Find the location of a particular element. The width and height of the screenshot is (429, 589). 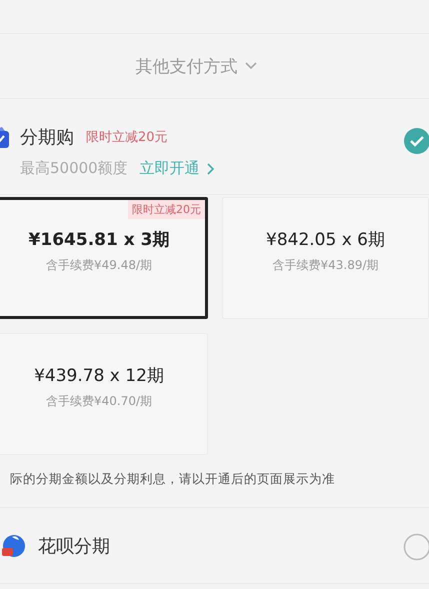

plan-fee: 含手续费¥49.48/期 is located at coordinates (99, 265).